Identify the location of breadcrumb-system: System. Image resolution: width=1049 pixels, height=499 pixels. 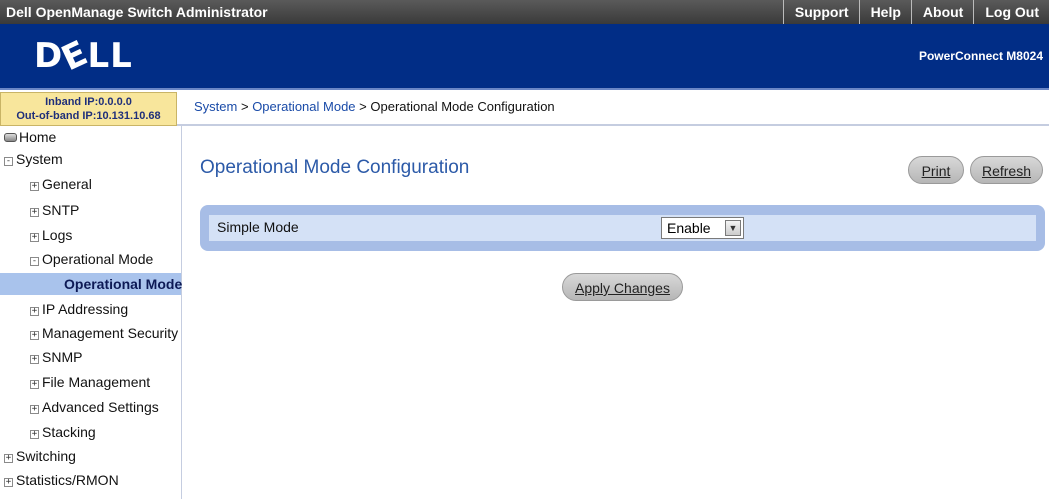
(215, 106).